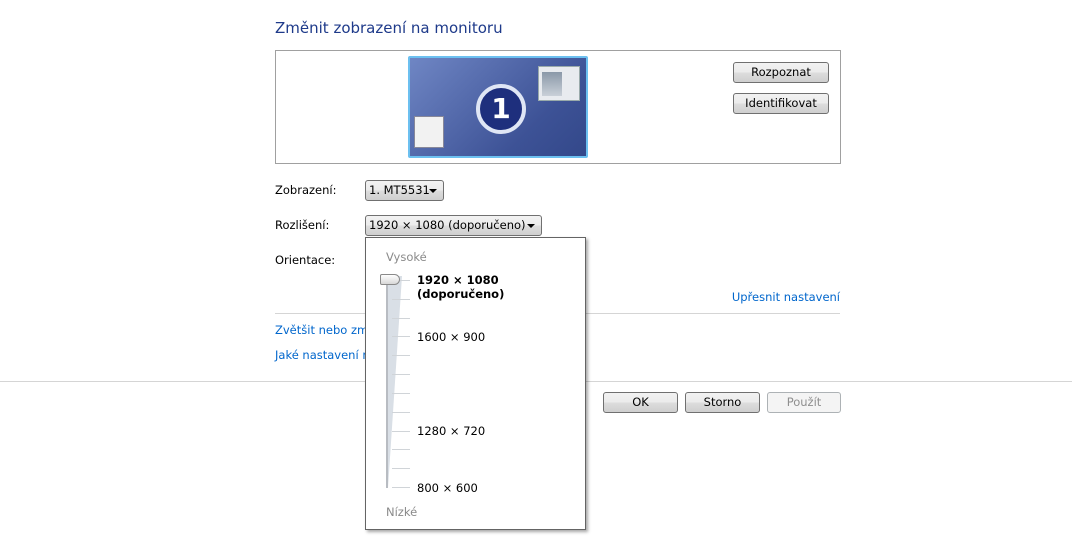 The height and width of the screenshot is (560, 1072). I want to click on detect-button: Rozpoznat, so click(781, 72).